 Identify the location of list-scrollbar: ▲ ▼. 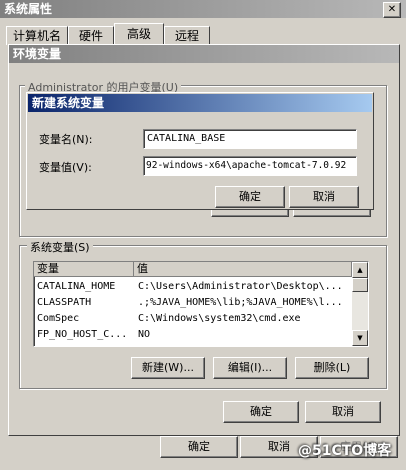
(360, 304).